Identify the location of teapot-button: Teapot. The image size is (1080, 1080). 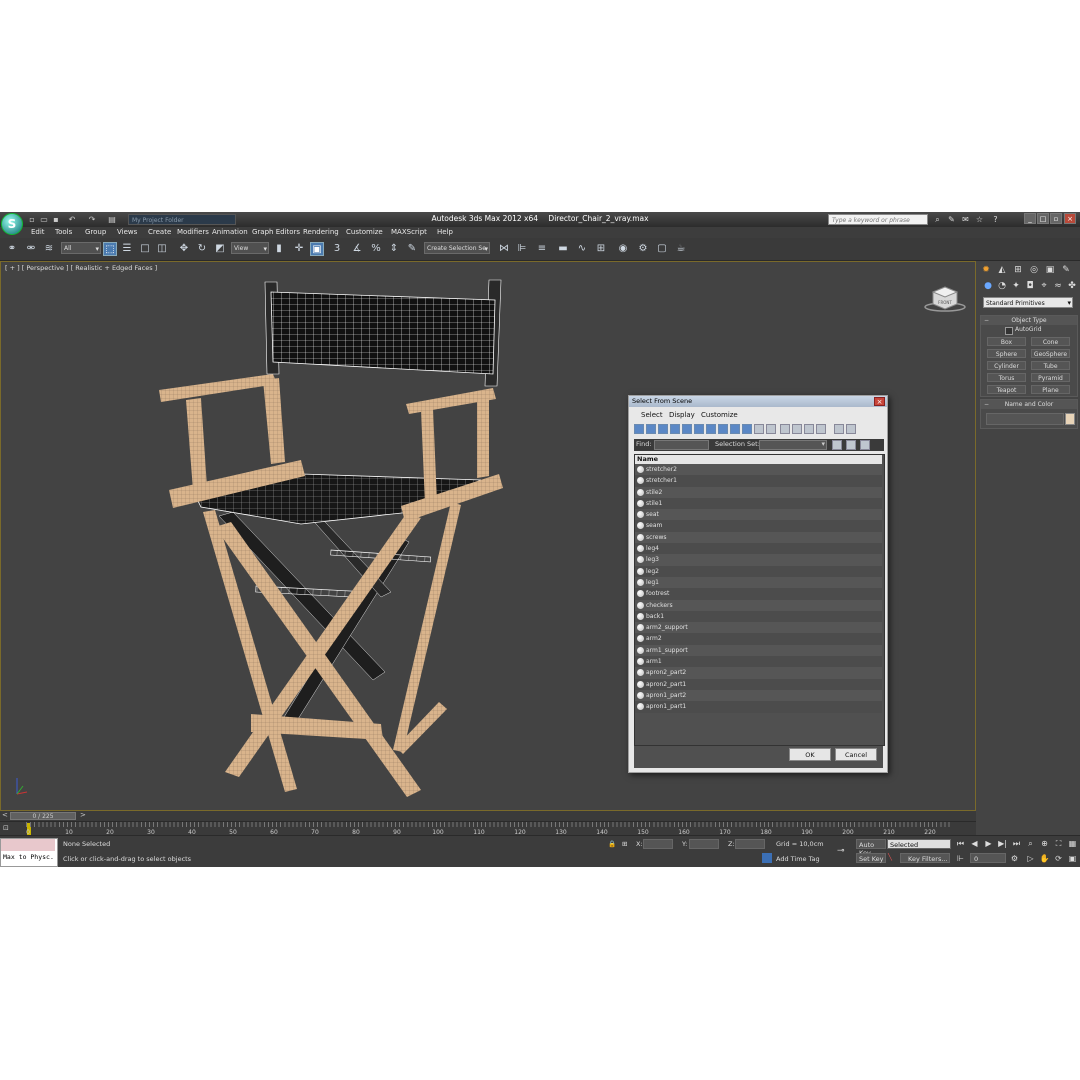
(1006, 389).